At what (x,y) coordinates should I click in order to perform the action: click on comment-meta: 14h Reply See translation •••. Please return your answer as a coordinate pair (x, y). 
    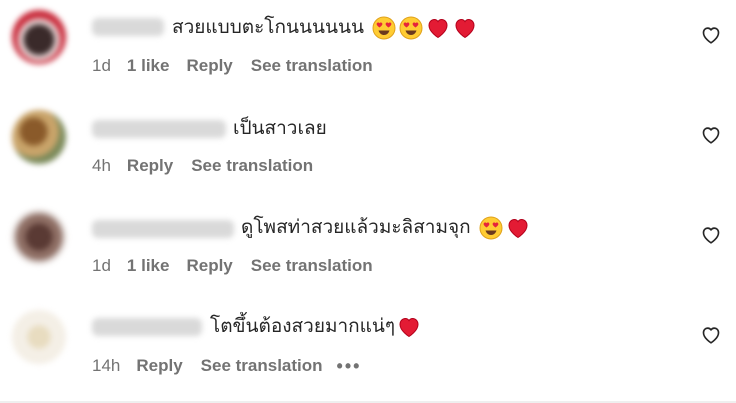
    Looking at the image, I should click on (226, 366).